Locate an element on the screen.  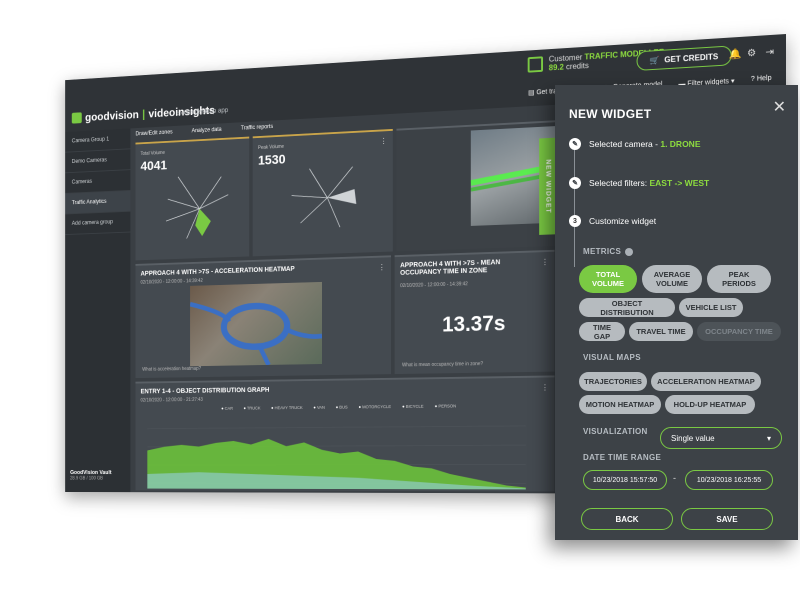
logo-mark-icon is located at coordinates (76, 118).